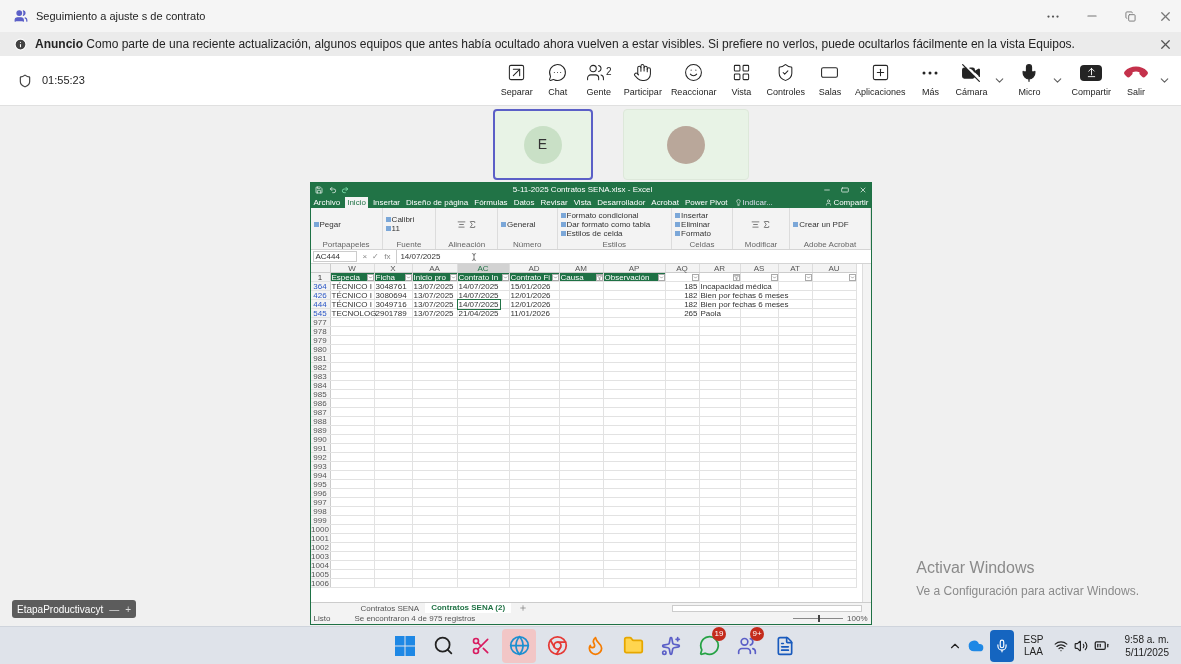 The width and height of the screenshot is (1181, 664). I want to click on column-header: AA, so click(435, 268).